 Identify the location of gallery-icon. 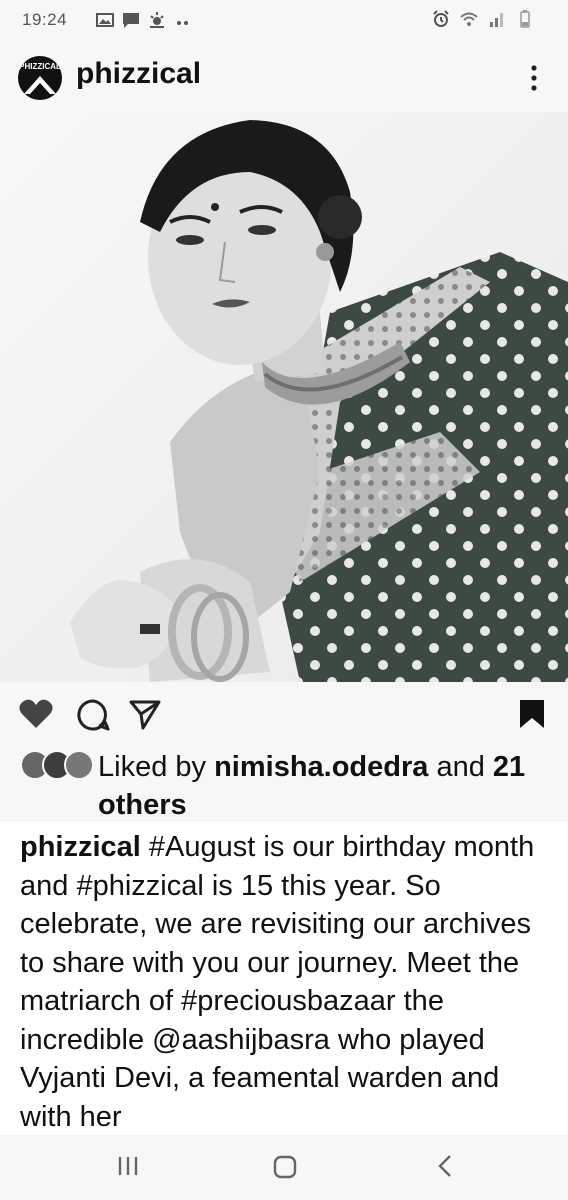
(105, 20).